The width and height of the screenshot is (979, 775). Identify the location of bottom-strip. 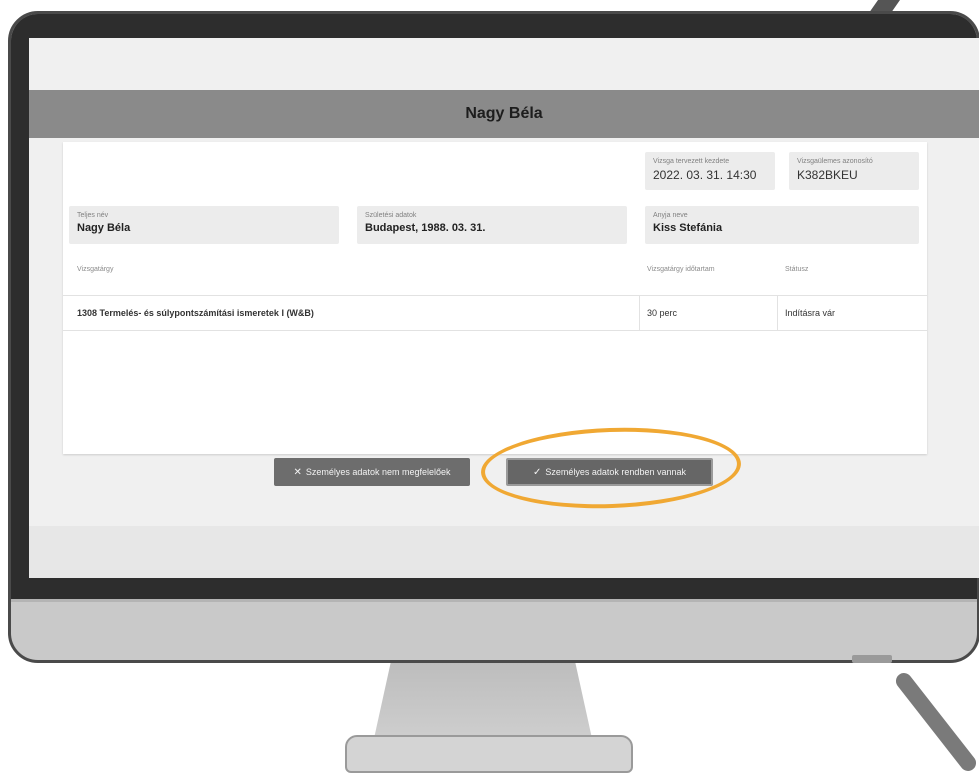
(504, 552).